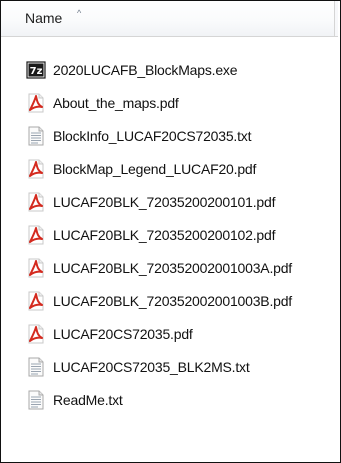 This screenshot has width=341, height=463. Describe the element at coordinates (164, 202) in the screenshot. I see `file-name: LUCAF20BLK_72035200200101.pdf` at that location.